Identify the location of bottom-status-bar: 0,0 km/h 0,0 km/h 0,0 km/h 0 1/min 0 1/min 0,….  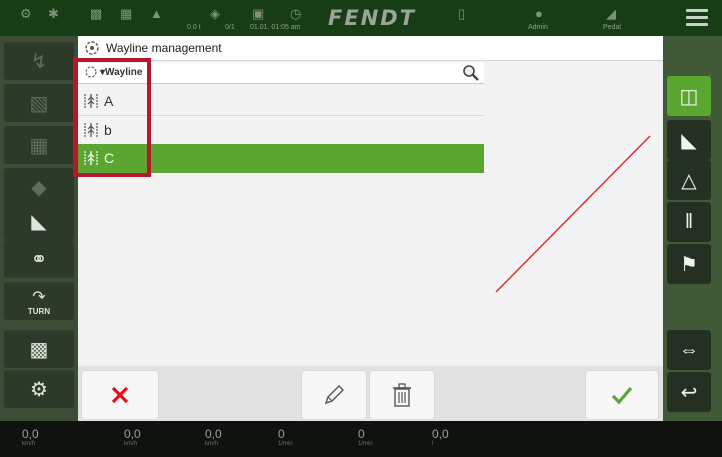
(361, 439).